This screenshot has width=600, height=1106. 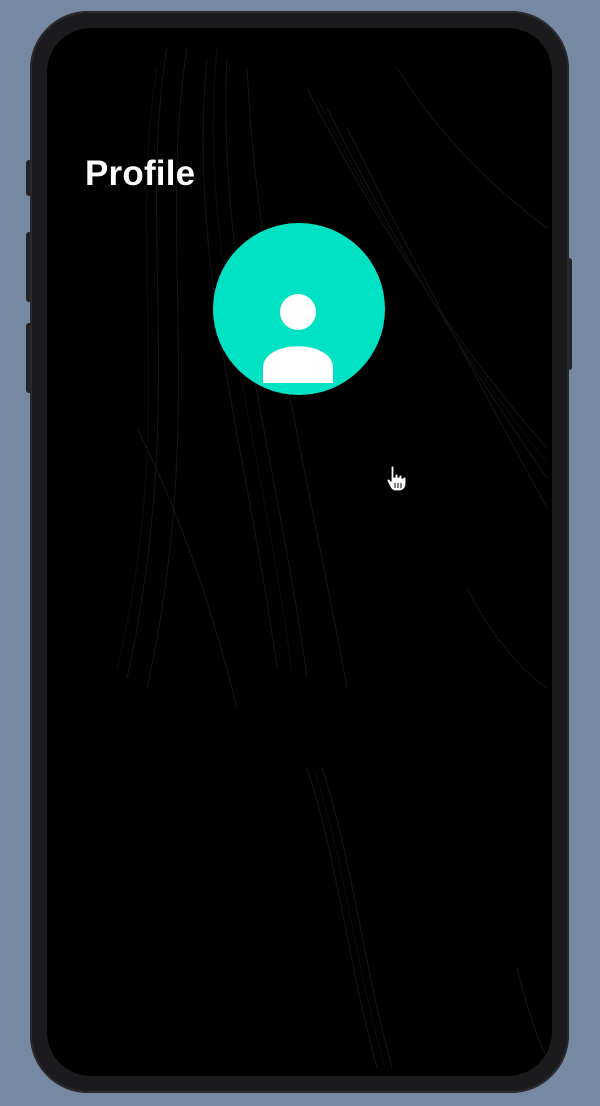 I want to click on avatar, so click(x=299, y=309).